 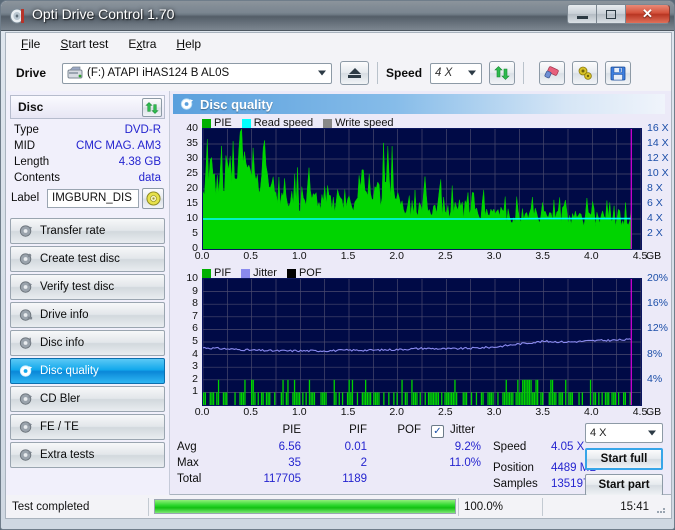 What do you see at coordinates (598, 433) in the screenshot?
I see `test-speed-value: 4 X` at bounding box center [598, 433].